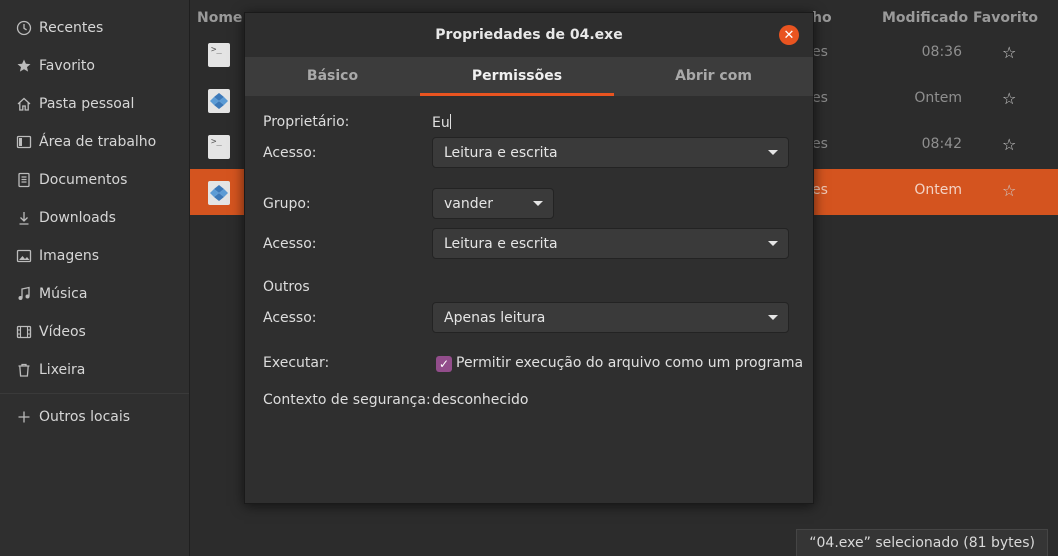 The width and height of the screenshot is (1058, 556). What do you see at coordinates (62, 332) in the screenshot?
I see `sidebar-item-label: Vídeos` at bounding box center [62, 332].